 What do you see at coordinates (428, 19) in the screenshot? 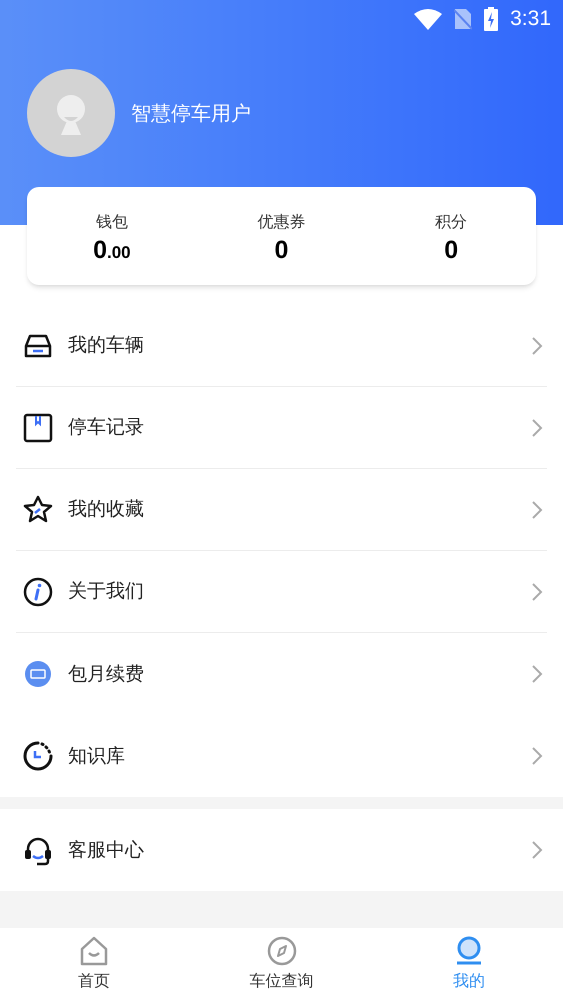
I see `wifi-icon` at bounding box center [428, 19].